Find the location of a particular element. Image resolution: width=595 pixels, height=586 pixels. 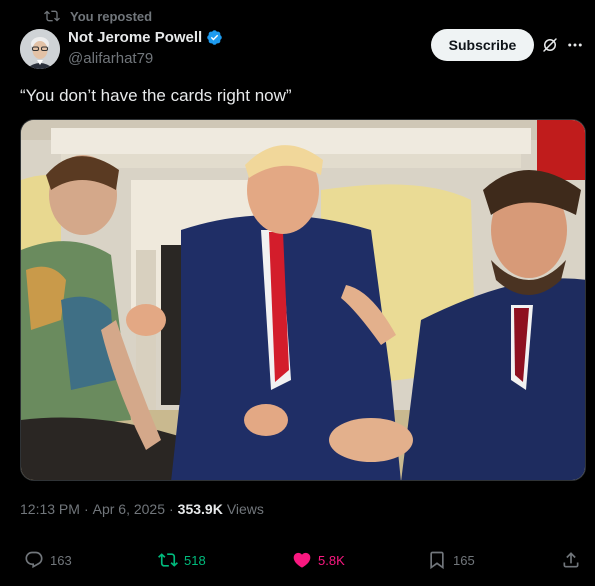

tweet-text: “You don’t have the cards right now” is located at coordinates (156, 95).